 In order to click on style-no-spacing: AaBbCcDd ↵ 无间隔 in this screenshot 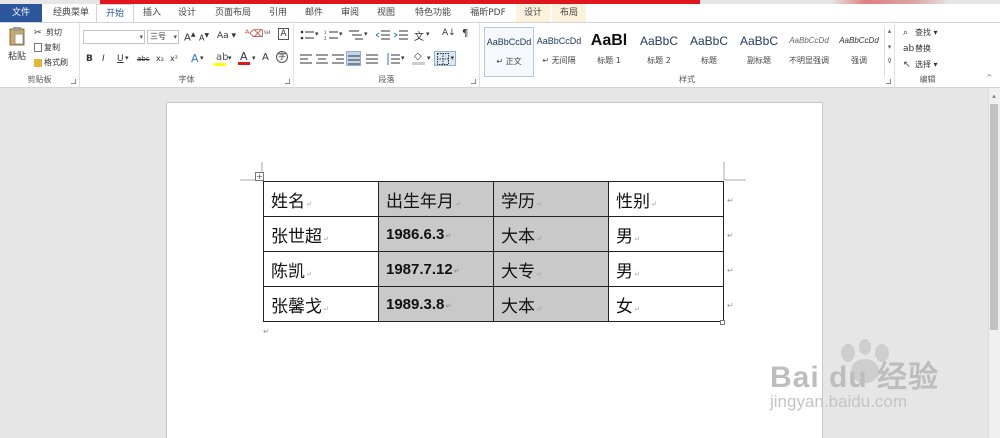, I will do `click(559, 52)`.